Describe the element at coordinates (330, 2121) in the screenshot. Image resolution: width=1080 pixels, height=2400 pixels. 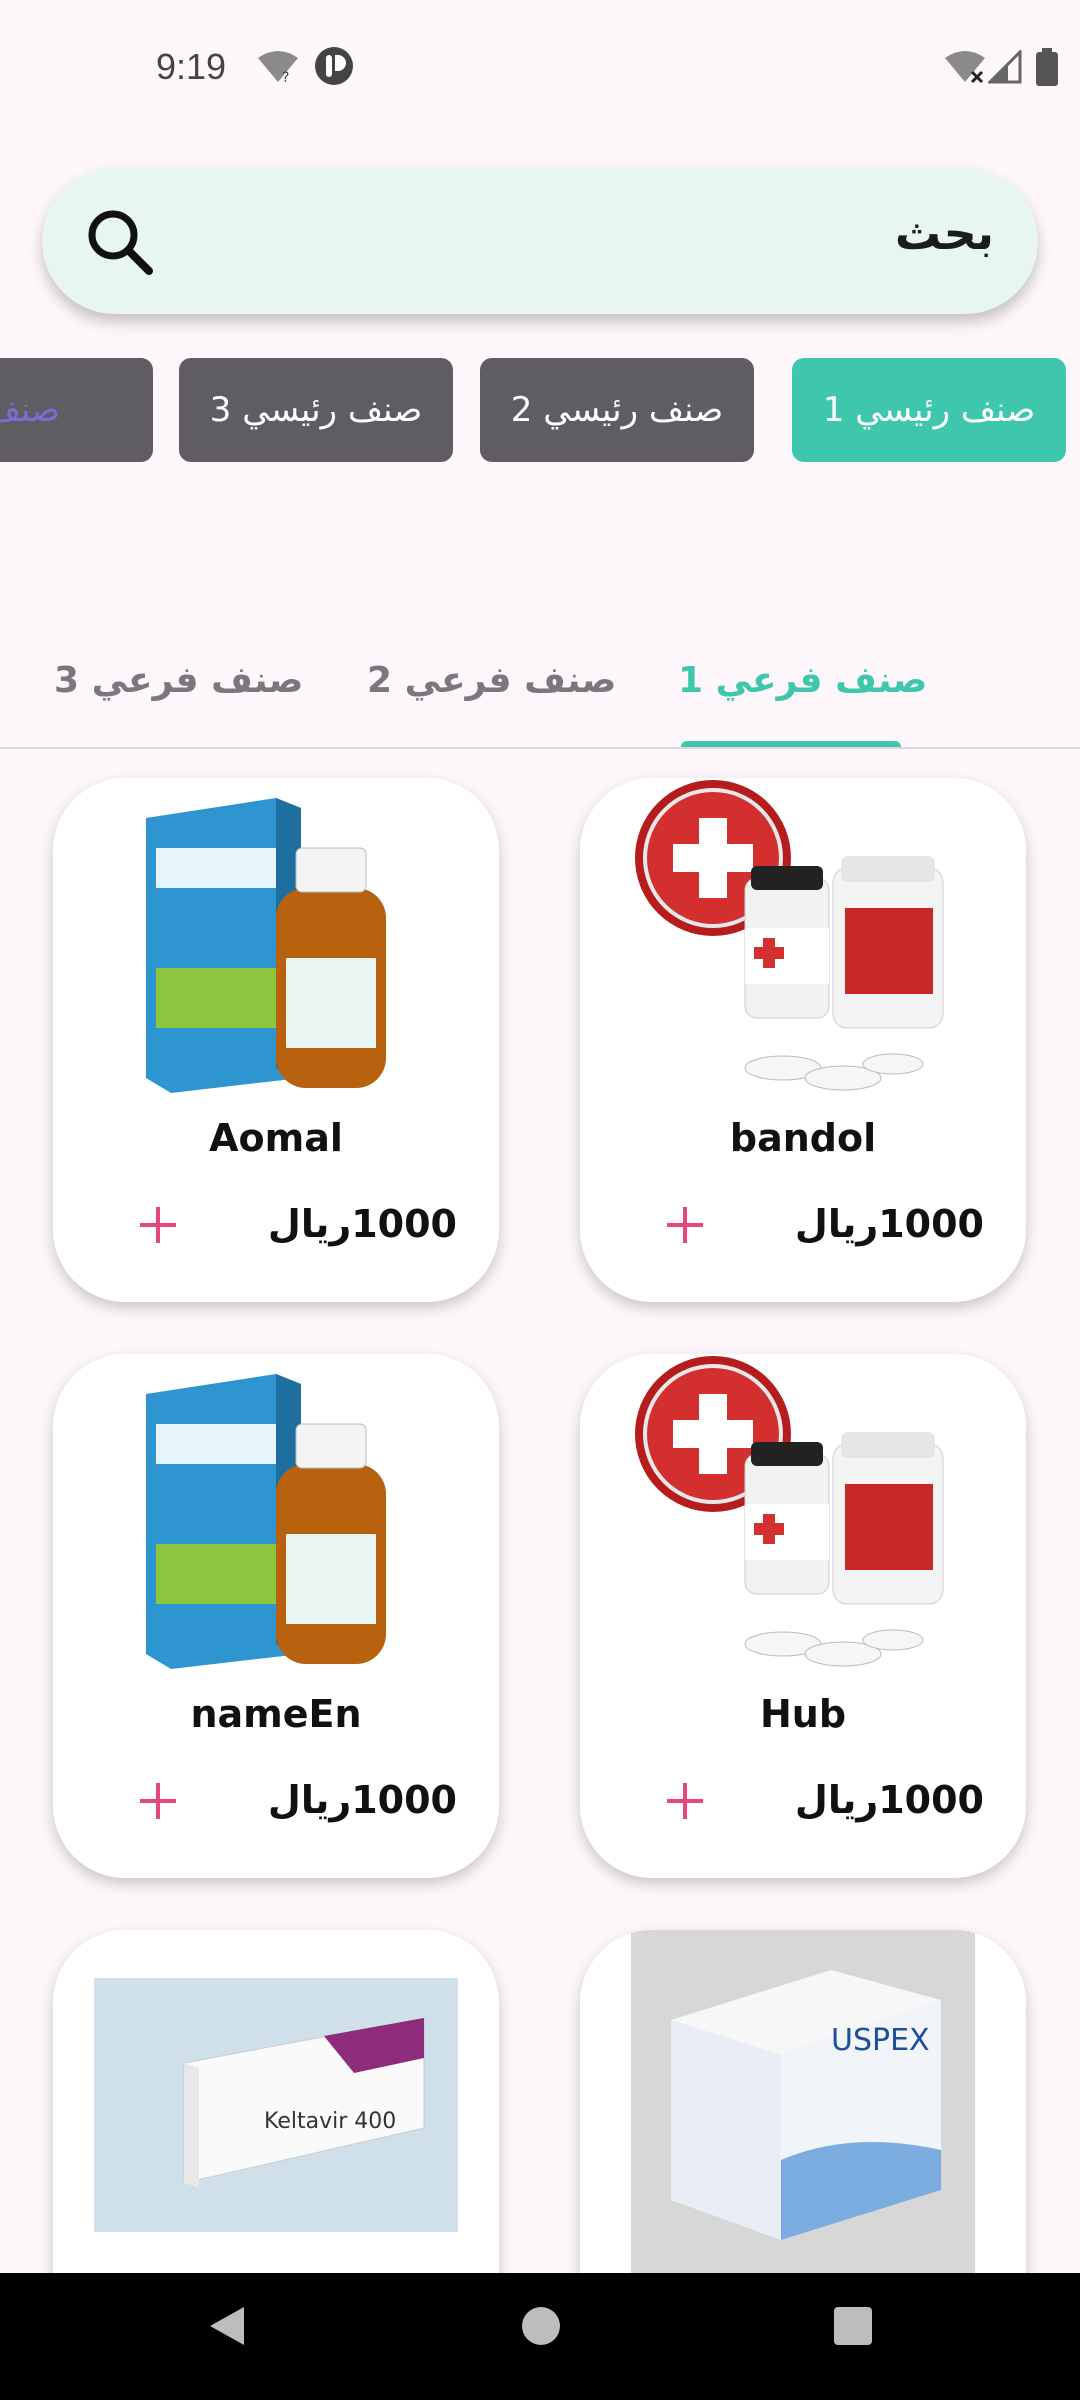
I see `keltavir-box-text: Keltavir 400` at that location.